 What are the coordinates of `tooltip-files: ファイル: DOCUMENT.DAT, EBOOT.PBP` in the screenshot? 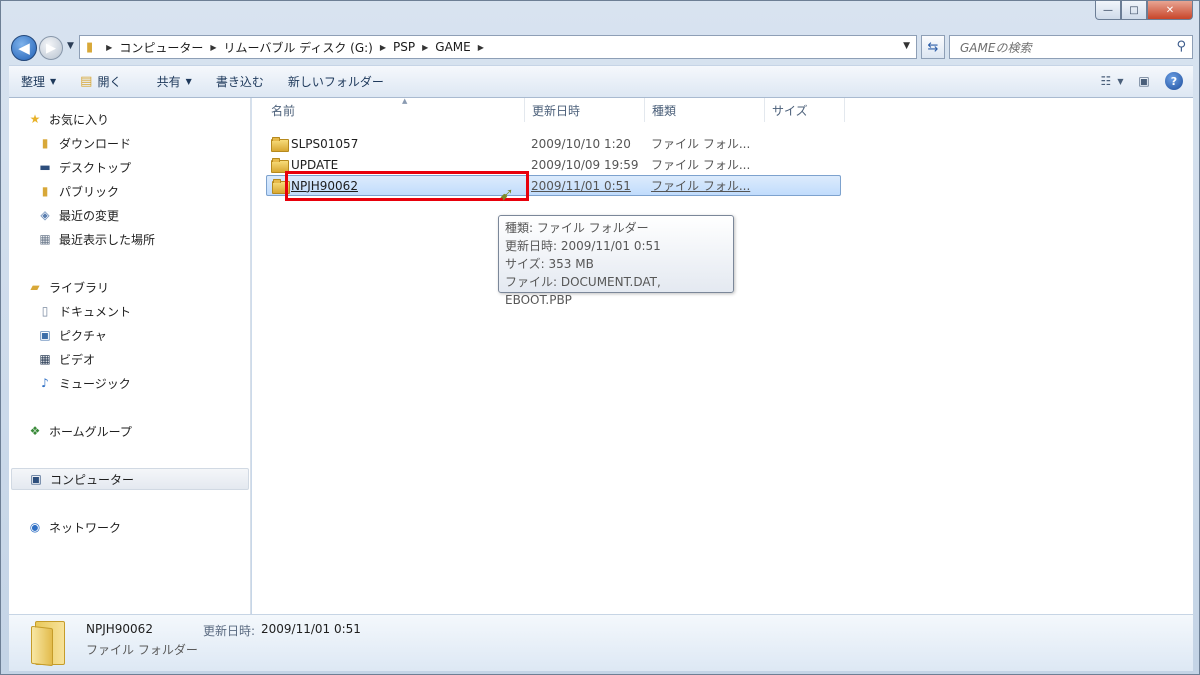 It's located at (583, 291).